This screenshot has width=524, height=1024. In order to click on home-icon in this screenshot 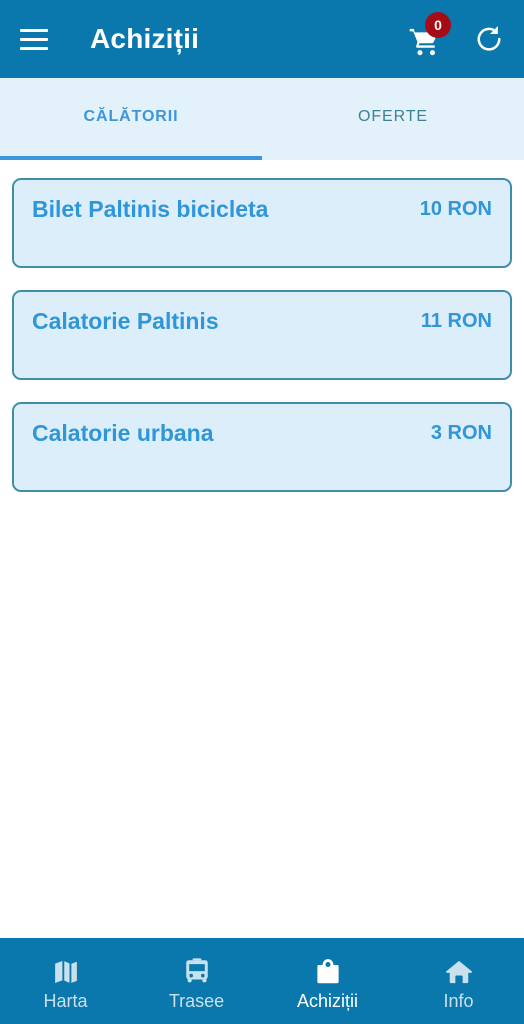, I will do `click(458, 971)`.